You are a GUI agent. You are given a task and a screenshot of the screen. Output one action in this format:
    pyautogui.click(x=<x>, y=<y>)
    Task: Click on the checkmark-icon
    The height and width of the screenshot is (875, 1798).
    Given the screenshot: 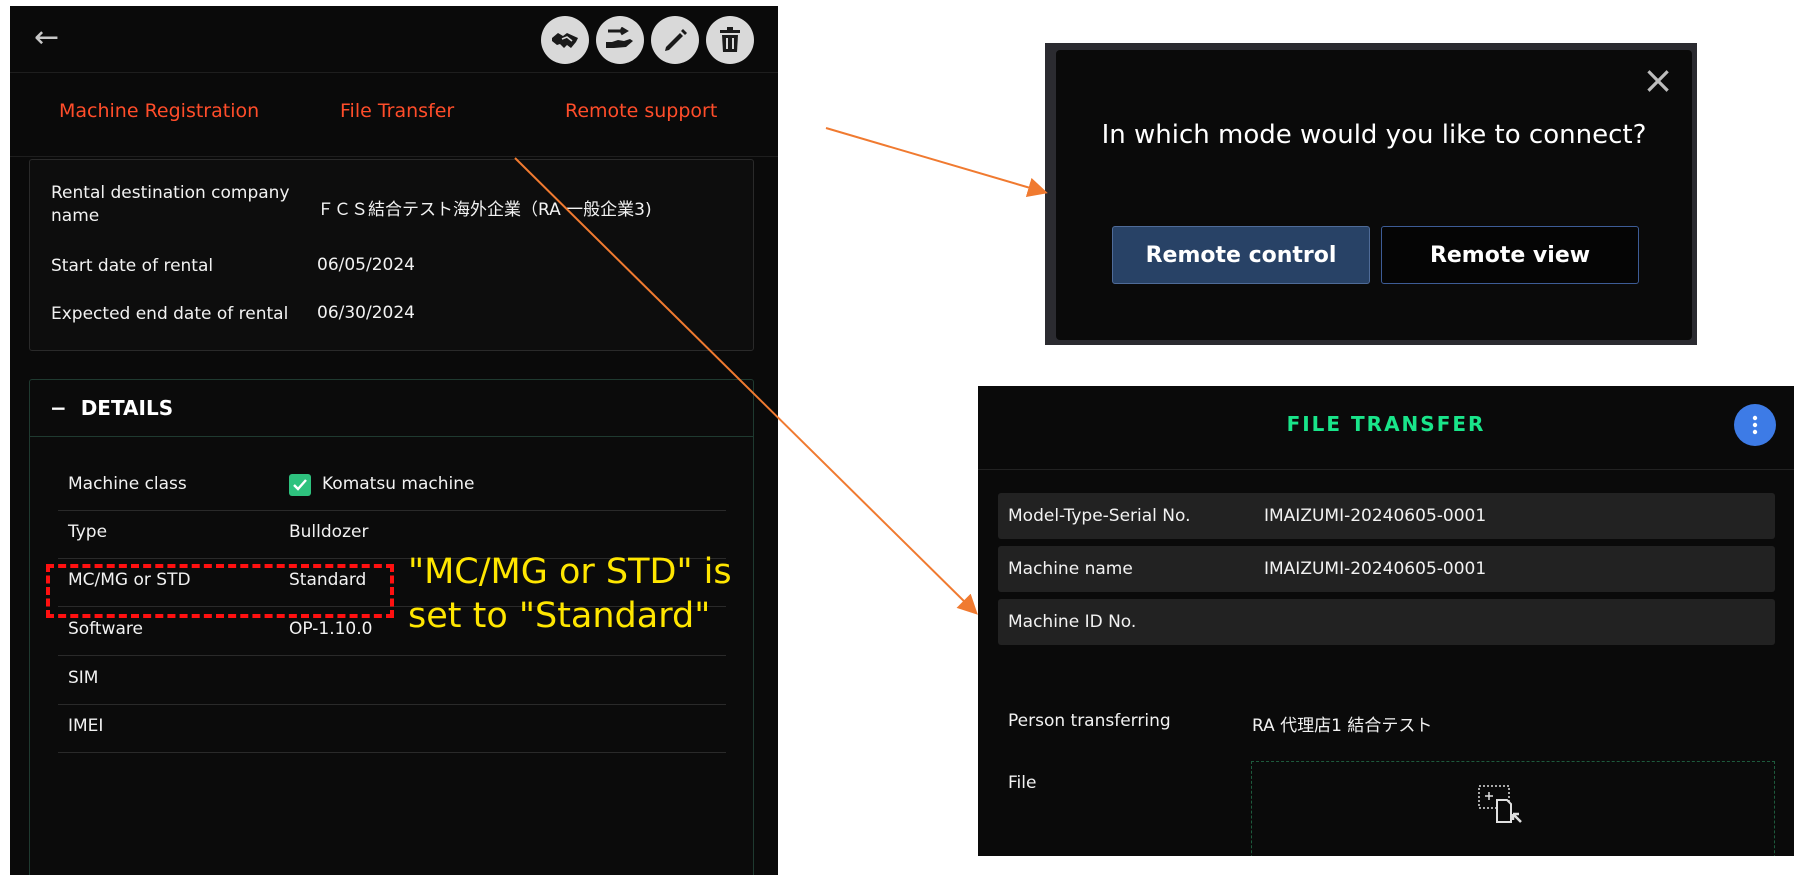 What is the action you would take?
    pyautogui.click(x=300, y=485)
    